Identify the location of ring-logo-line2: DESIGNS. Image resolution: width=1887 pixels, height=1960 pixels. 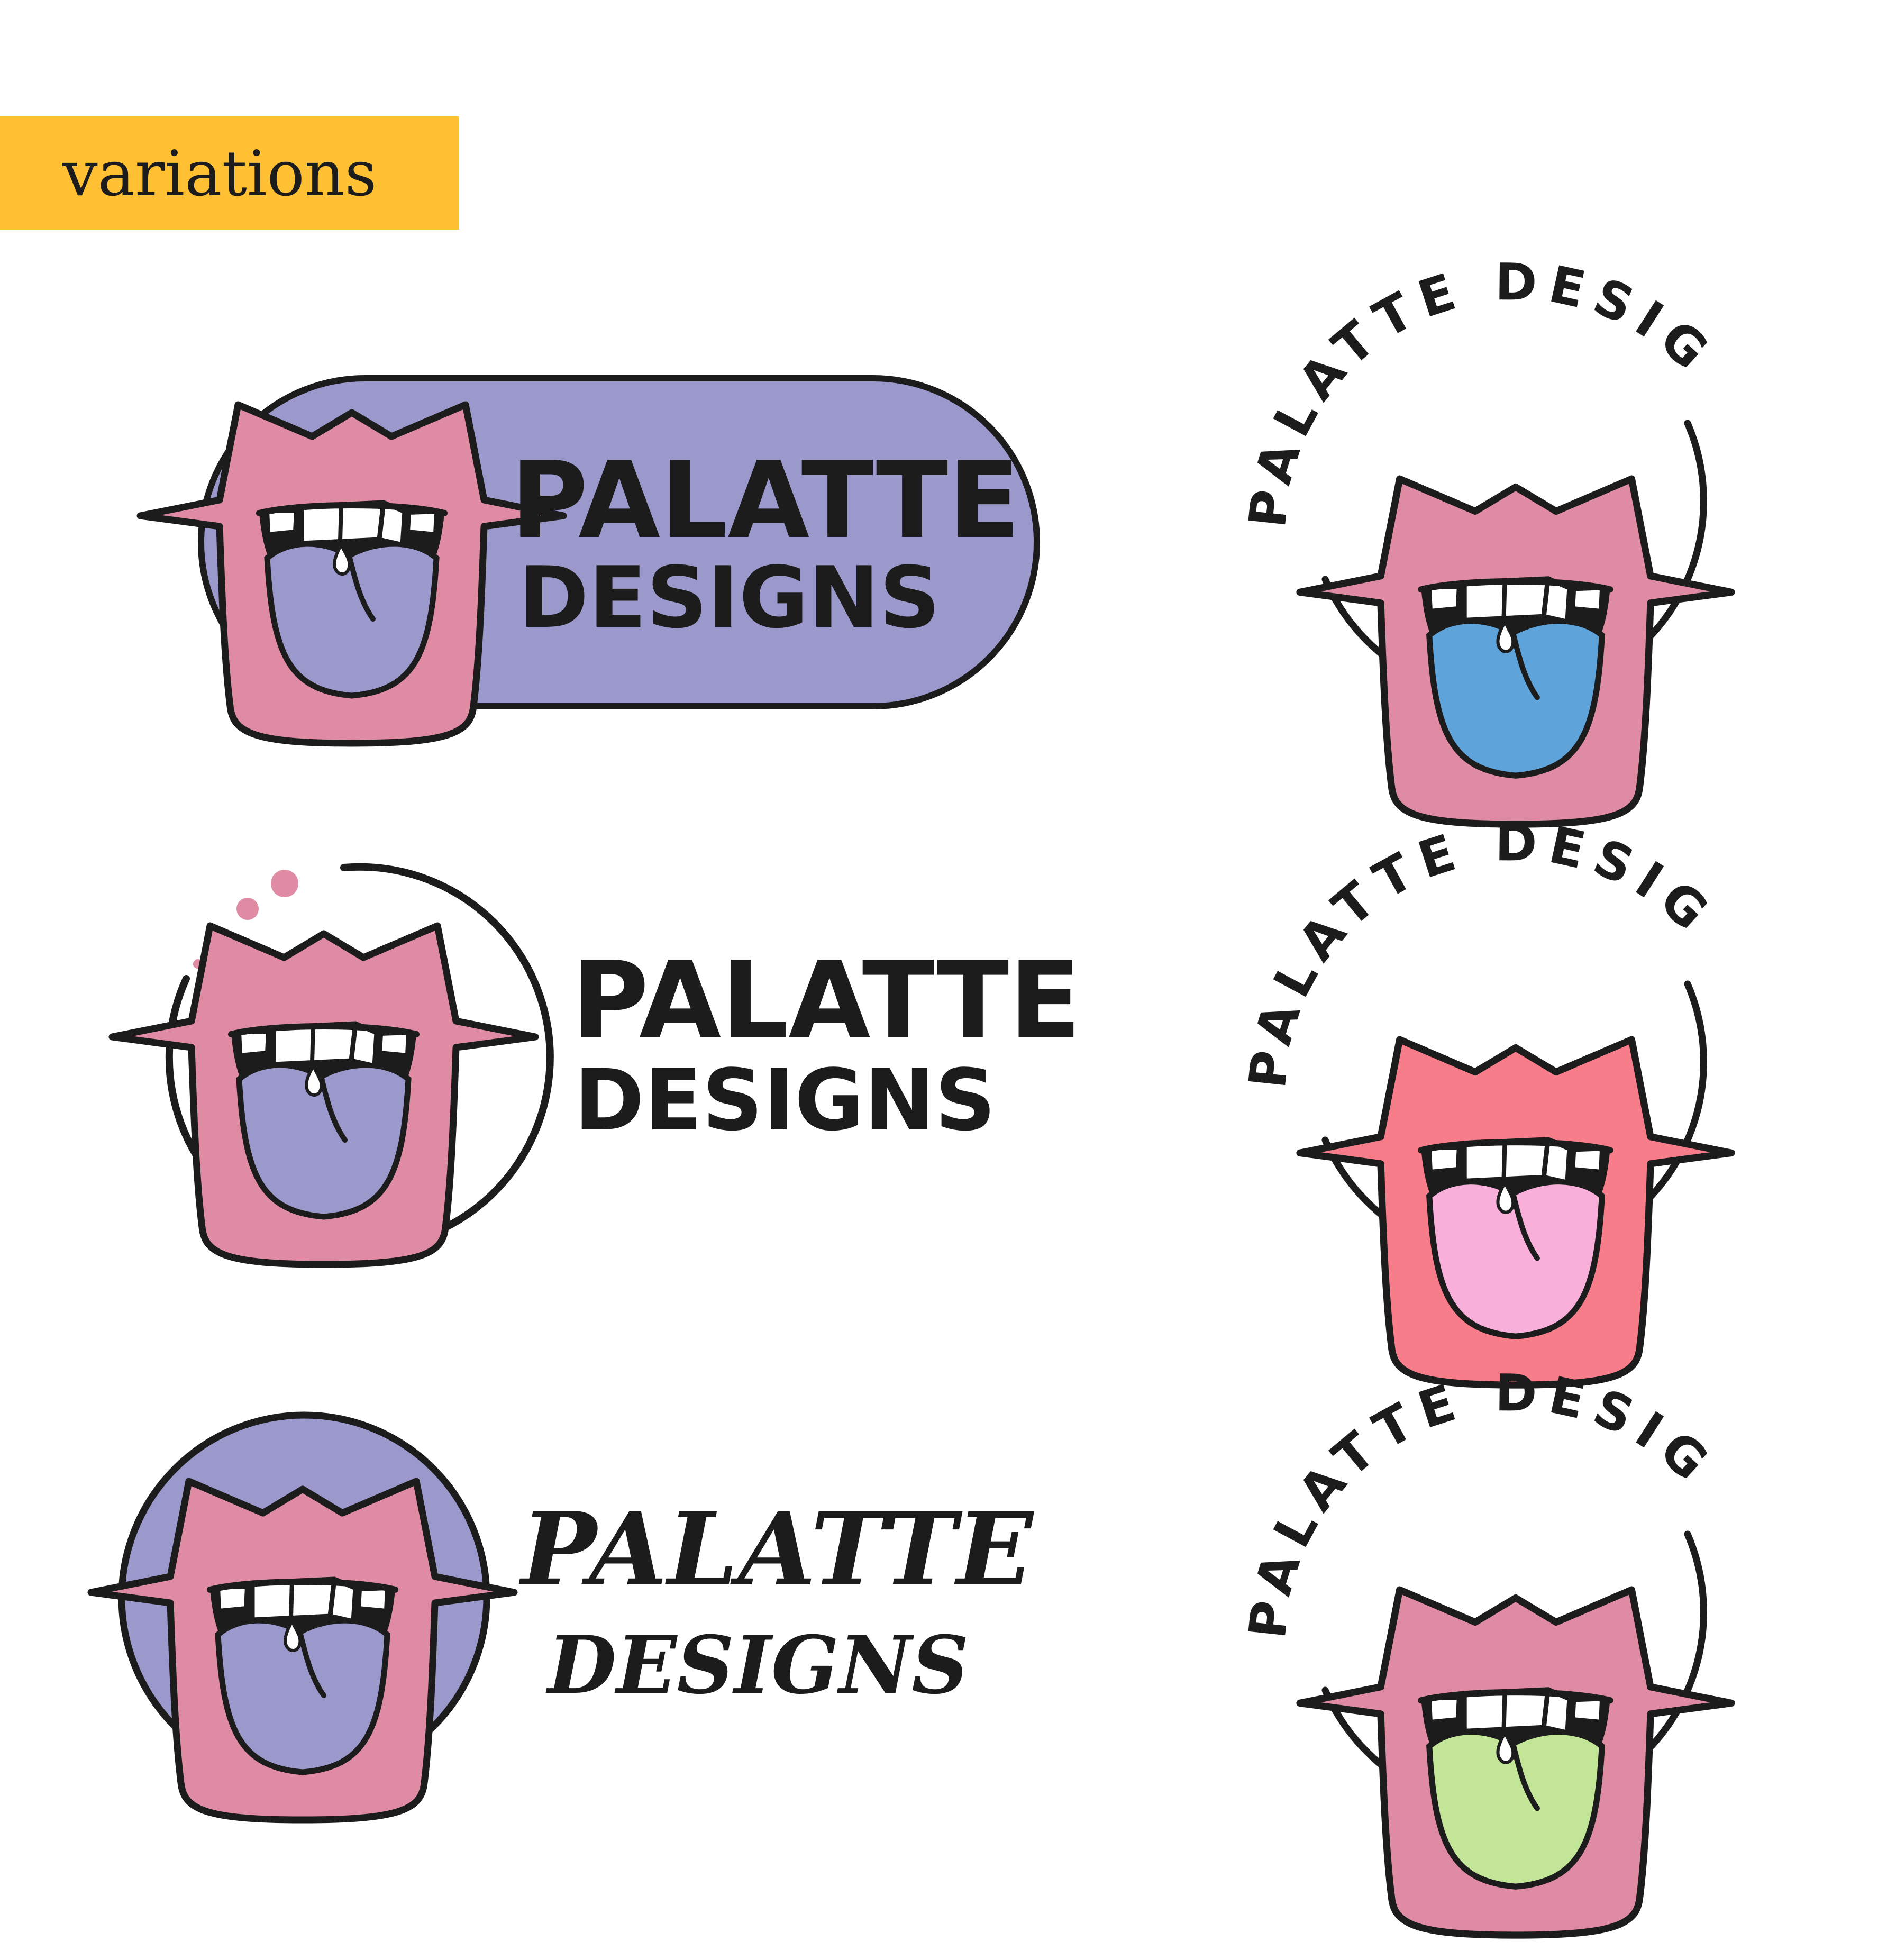
(785, 1100).